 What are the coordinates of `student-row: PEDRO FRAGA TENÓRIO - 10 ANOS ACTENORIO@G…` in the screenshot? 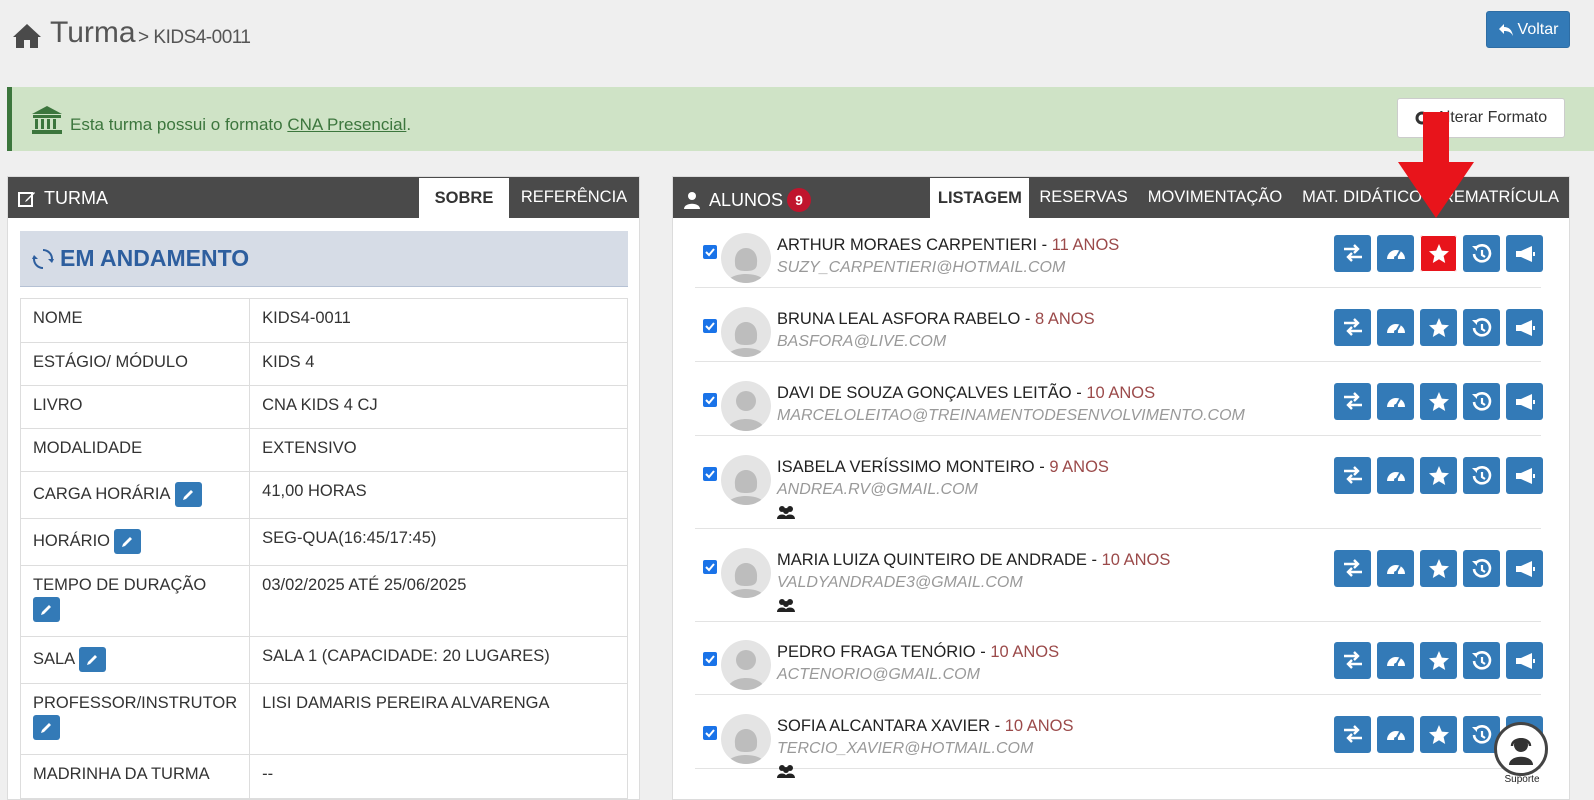 It's located at (1119, 666).